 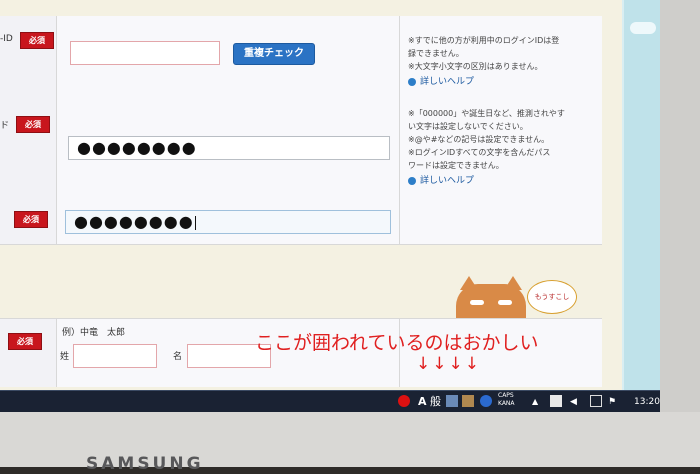 I want to click on field-label: ド, so click(x=5, y=126).